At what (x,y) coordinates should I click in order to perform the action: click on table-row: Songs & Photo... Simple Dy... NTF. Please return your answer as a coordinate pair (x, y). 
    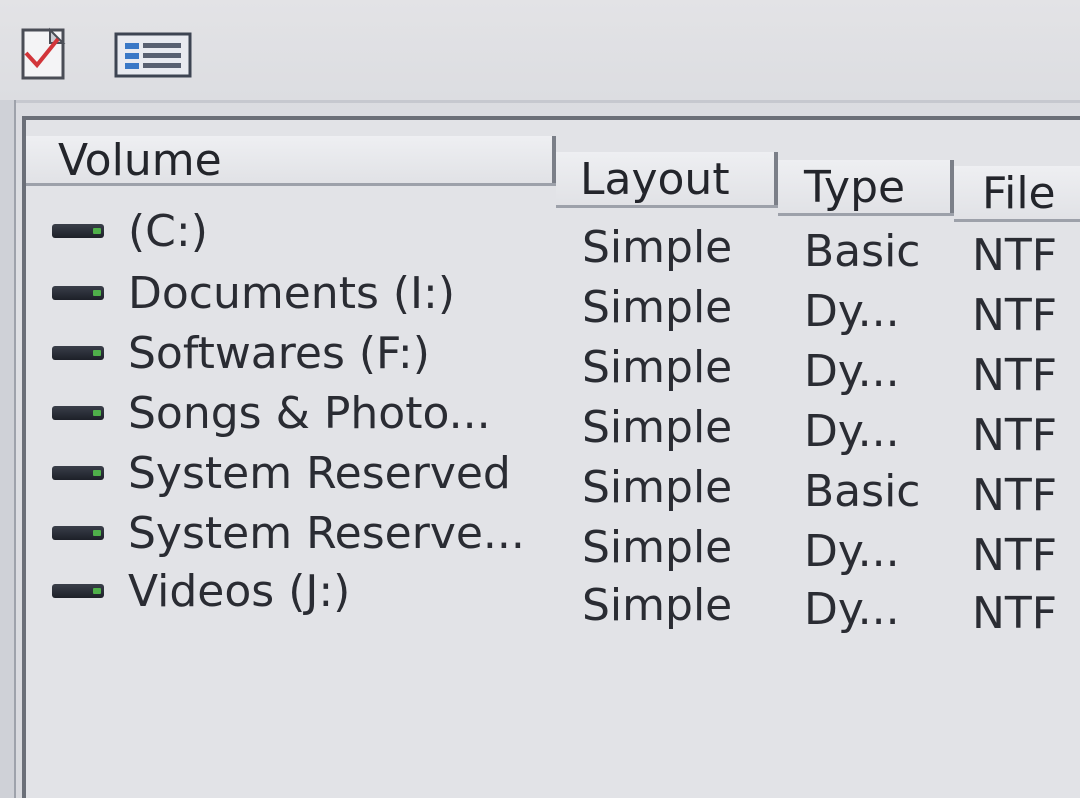
    Looking at the image, I should click on (553, 423).